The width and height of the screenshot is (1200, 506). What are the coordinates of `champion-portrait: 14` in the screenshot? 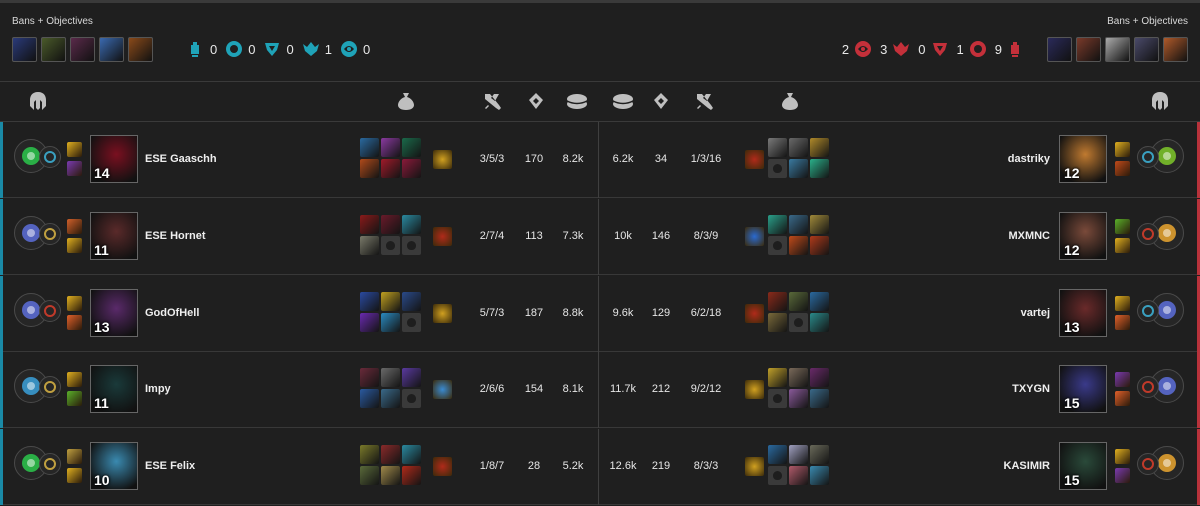 It's located at (114, 159).